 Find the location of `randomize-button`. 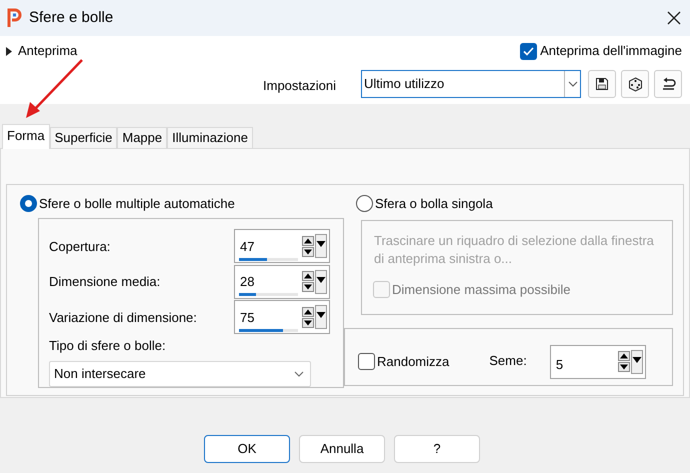

randomize-button is located at coordinates (635, 84).